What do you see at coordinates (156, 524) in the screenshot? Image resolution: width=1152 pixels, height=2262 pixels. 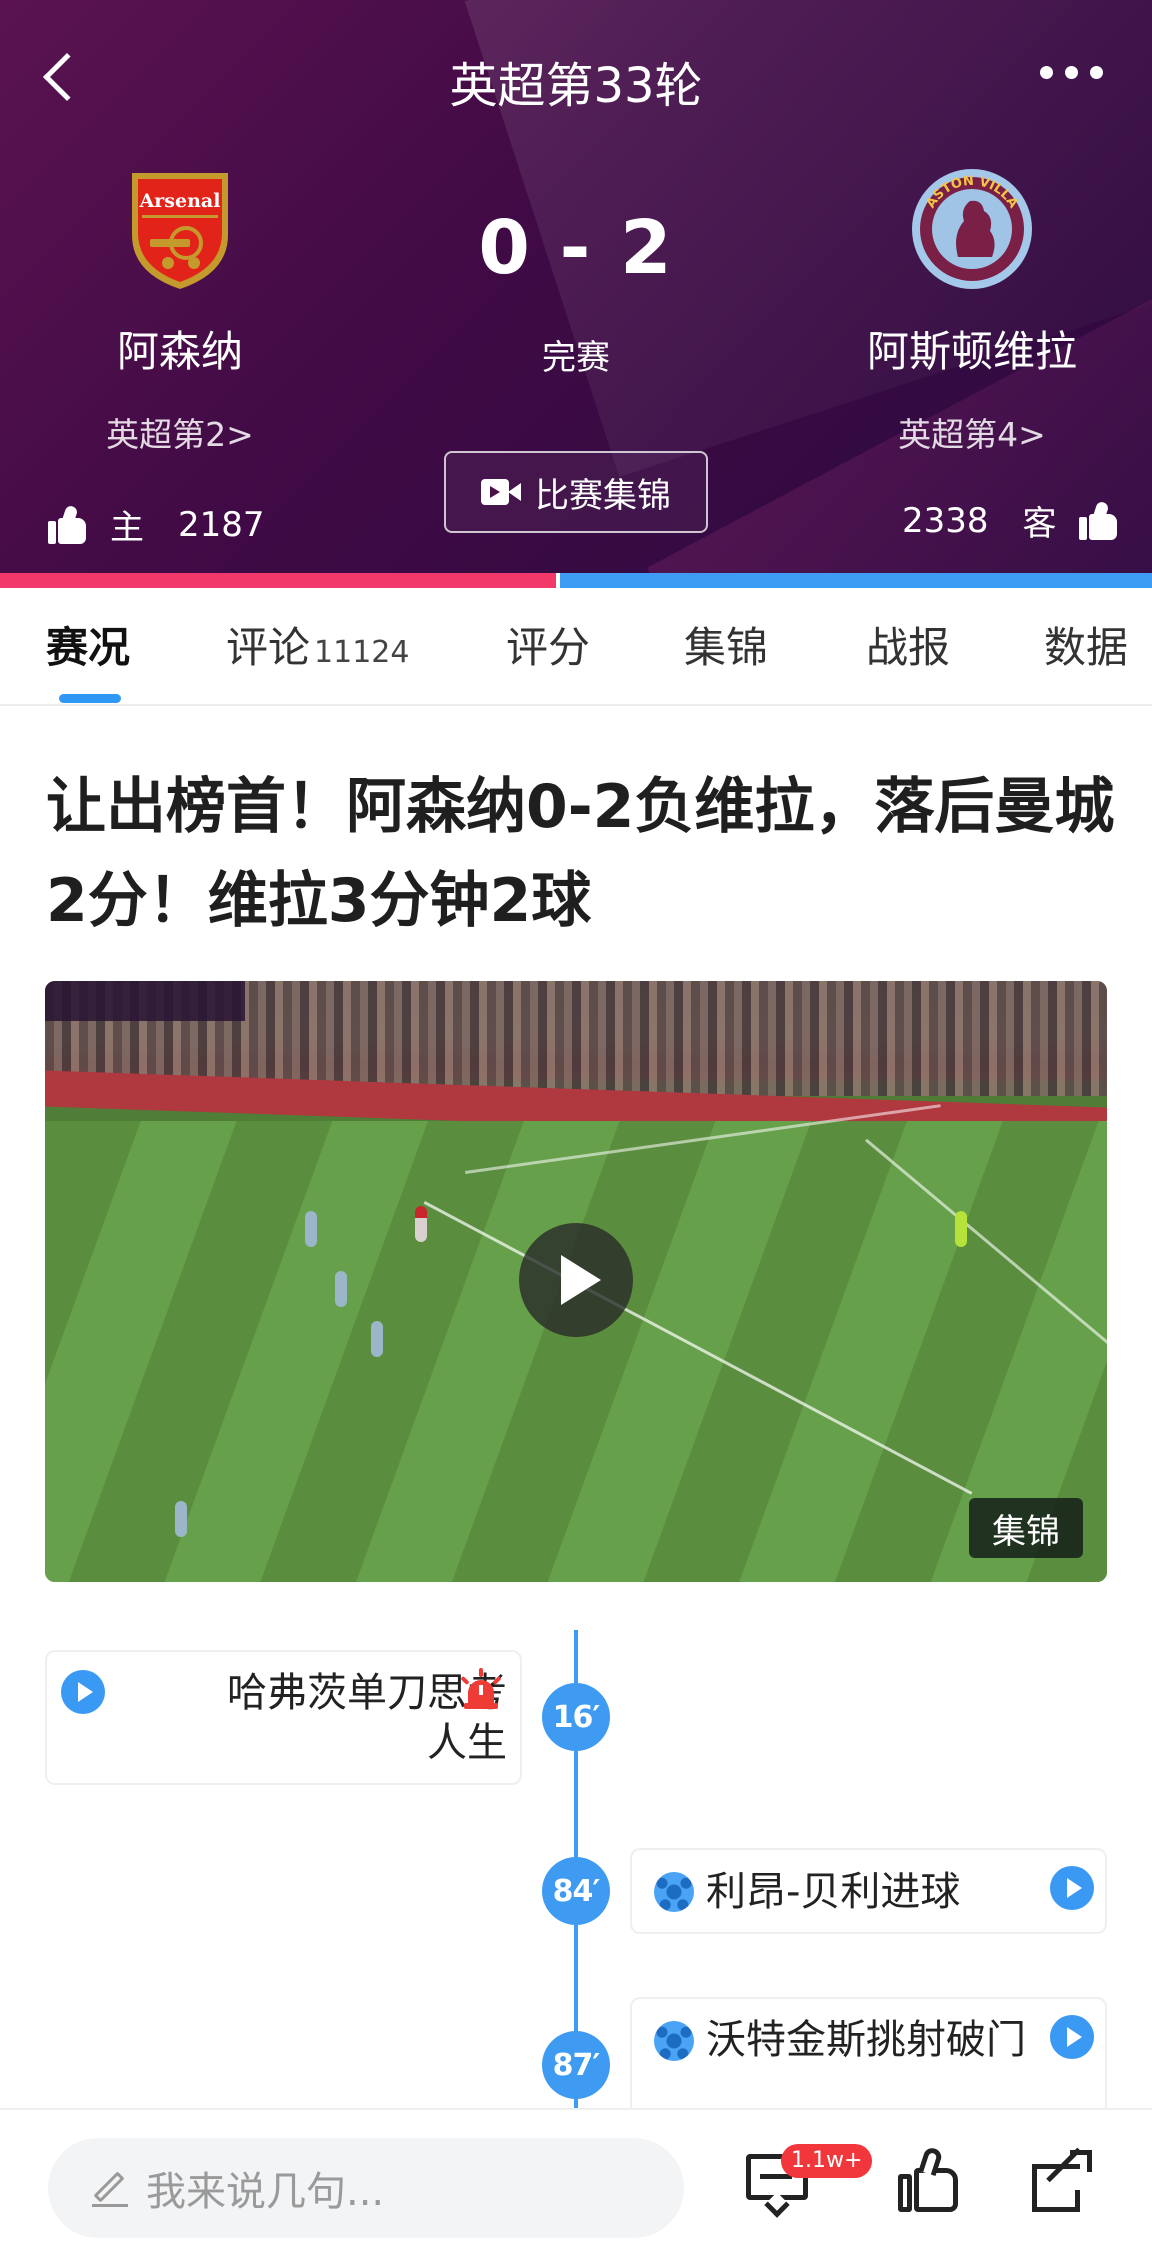 I see `home-like-button: 主 2187` at bounding box center [156, 524].